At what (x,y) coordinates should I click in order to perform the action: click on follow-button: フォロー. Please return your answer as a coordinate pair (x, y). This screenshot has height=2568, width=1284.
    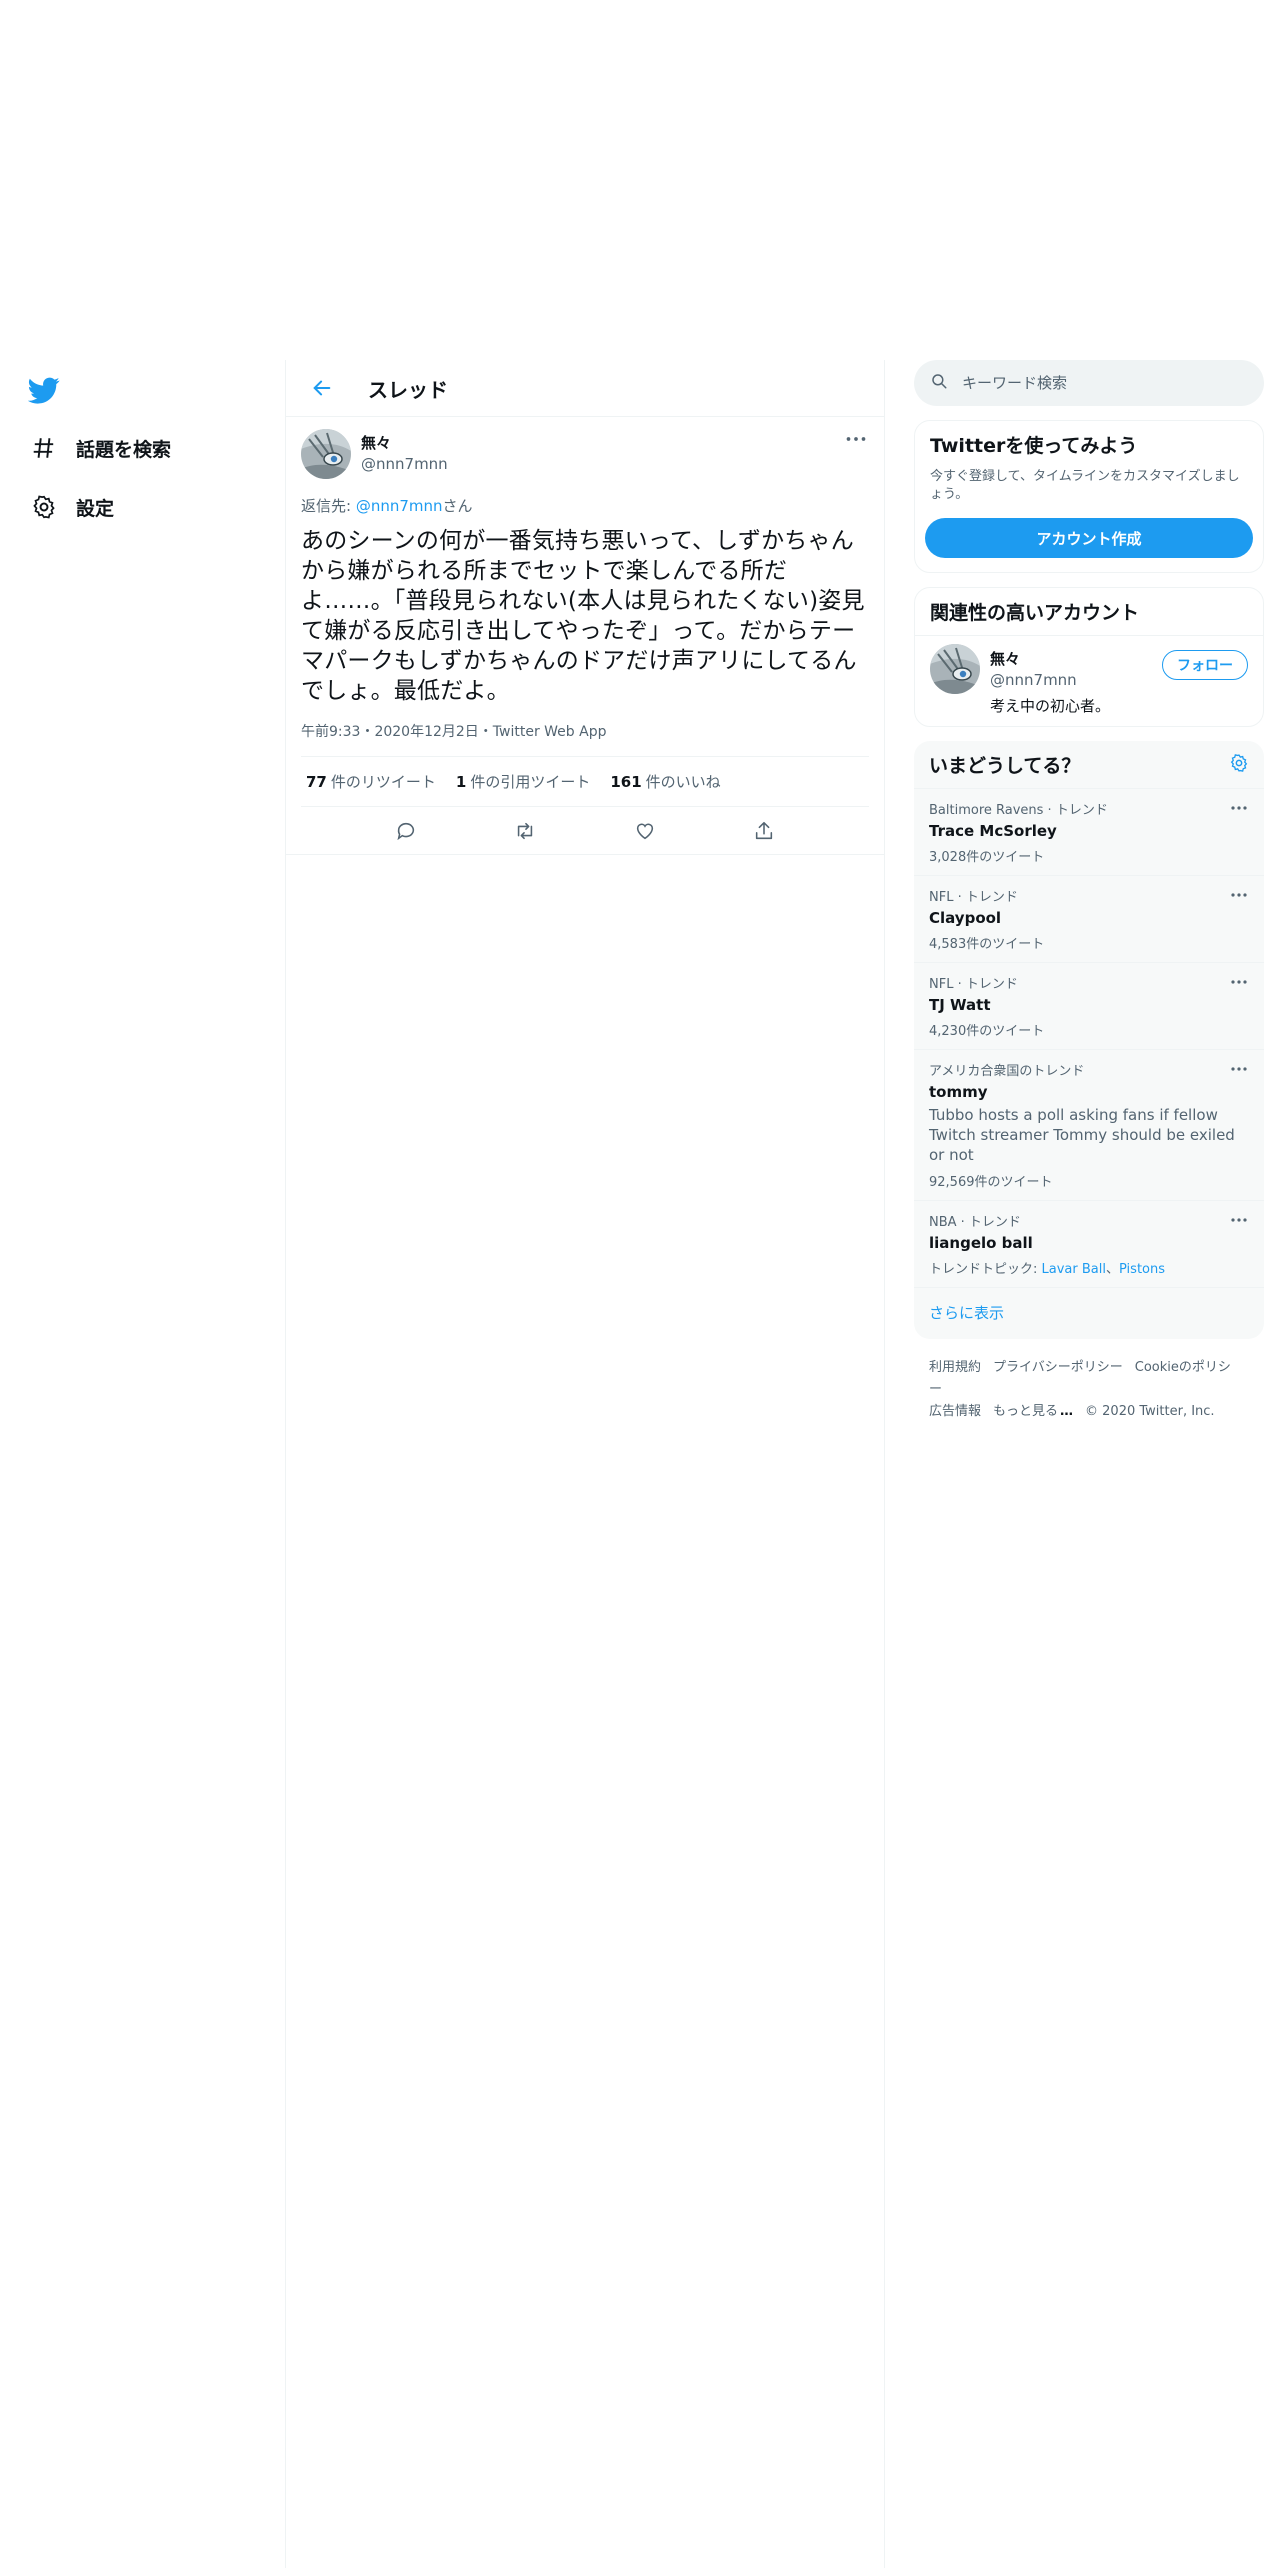
    Looking at the image, I should click on (1205, 665).